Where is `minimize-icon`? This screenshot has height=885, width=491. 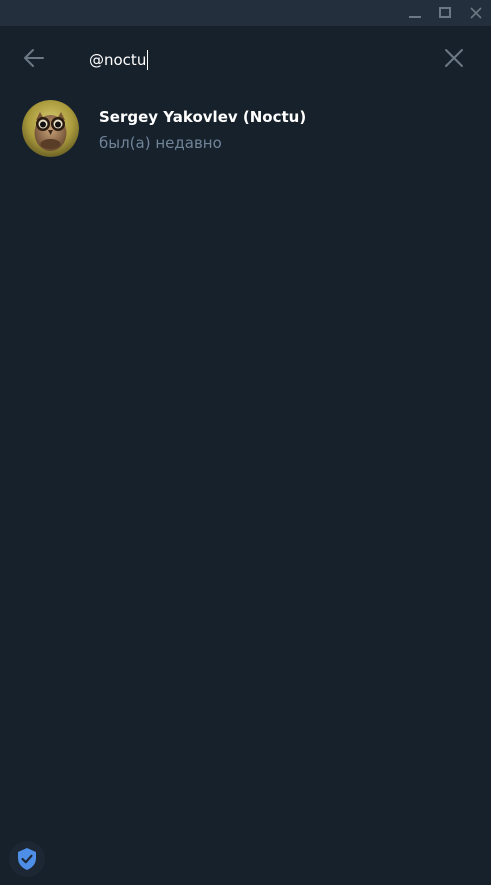 minimize-icon is located at coordinates (415, 17).